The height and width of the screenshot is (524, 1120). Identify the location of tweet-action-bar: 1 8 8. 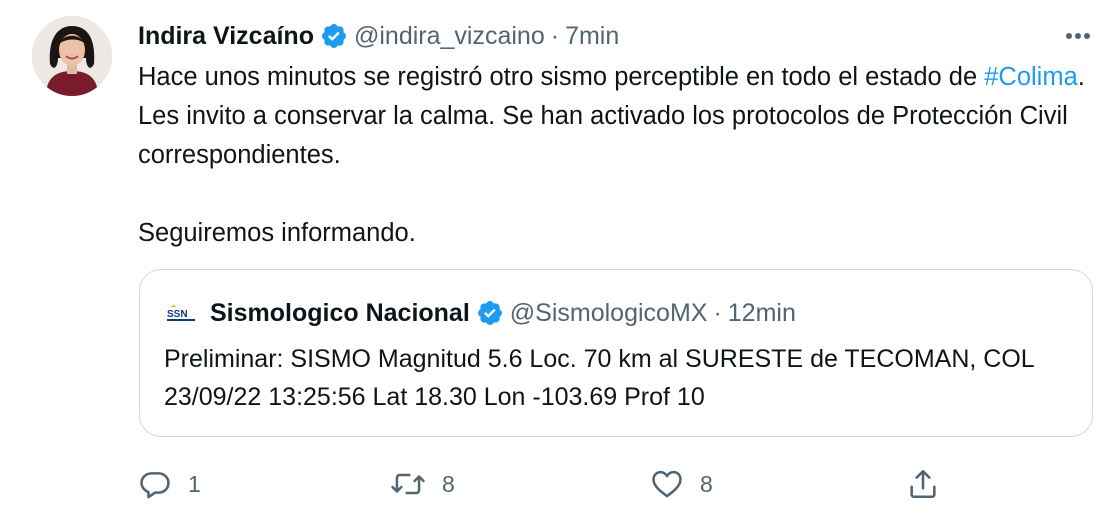
(543, 484).